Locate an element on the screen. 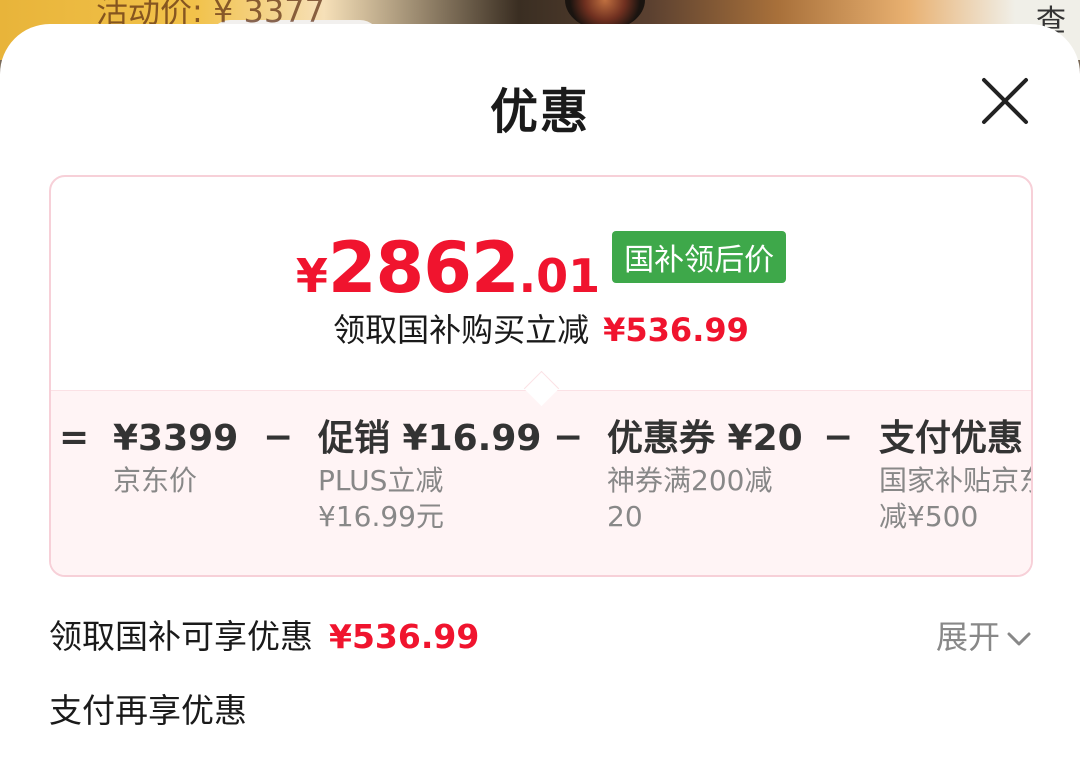 Image resolution: width=1080 pixels, height=758 pixels. breakdown-item-payment: 支付优惠 ¥ 国家补贴京东 减¥500 is located at coordinates (955, 477).